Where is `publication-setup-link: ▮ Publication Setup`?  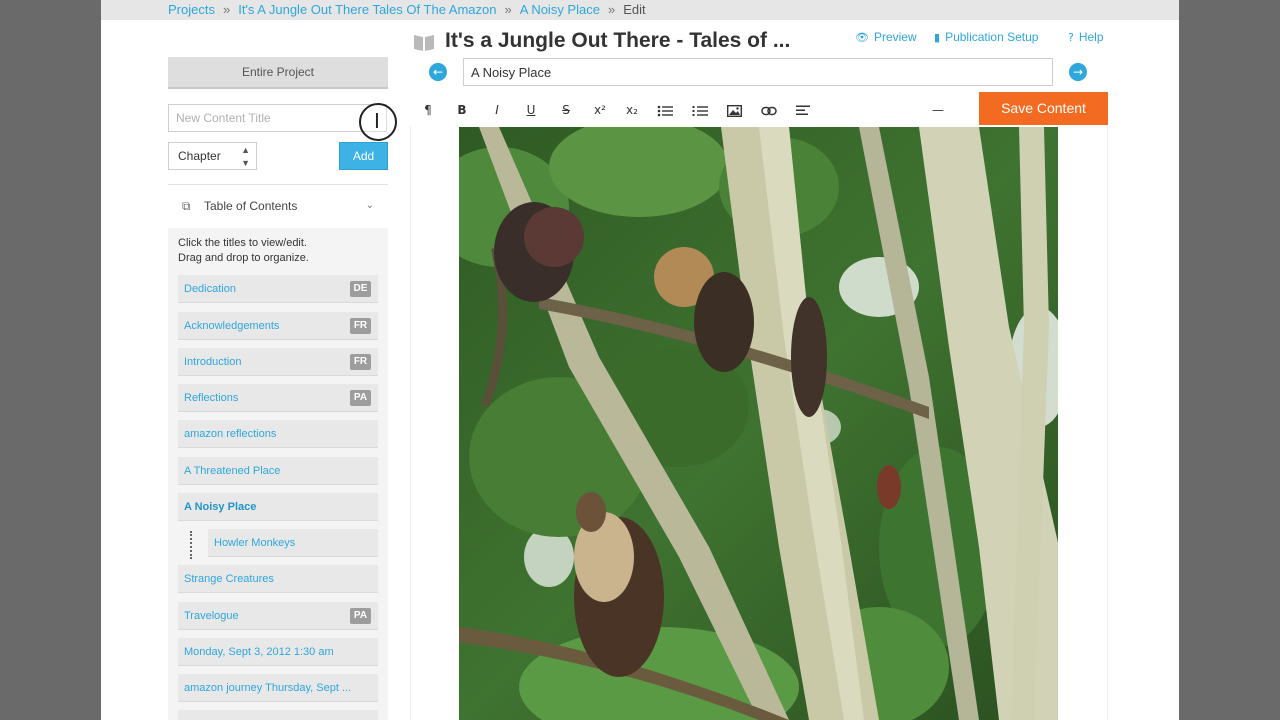
publication-setup-link: ▮ Publication Setup is located at coordinates (986, 37).